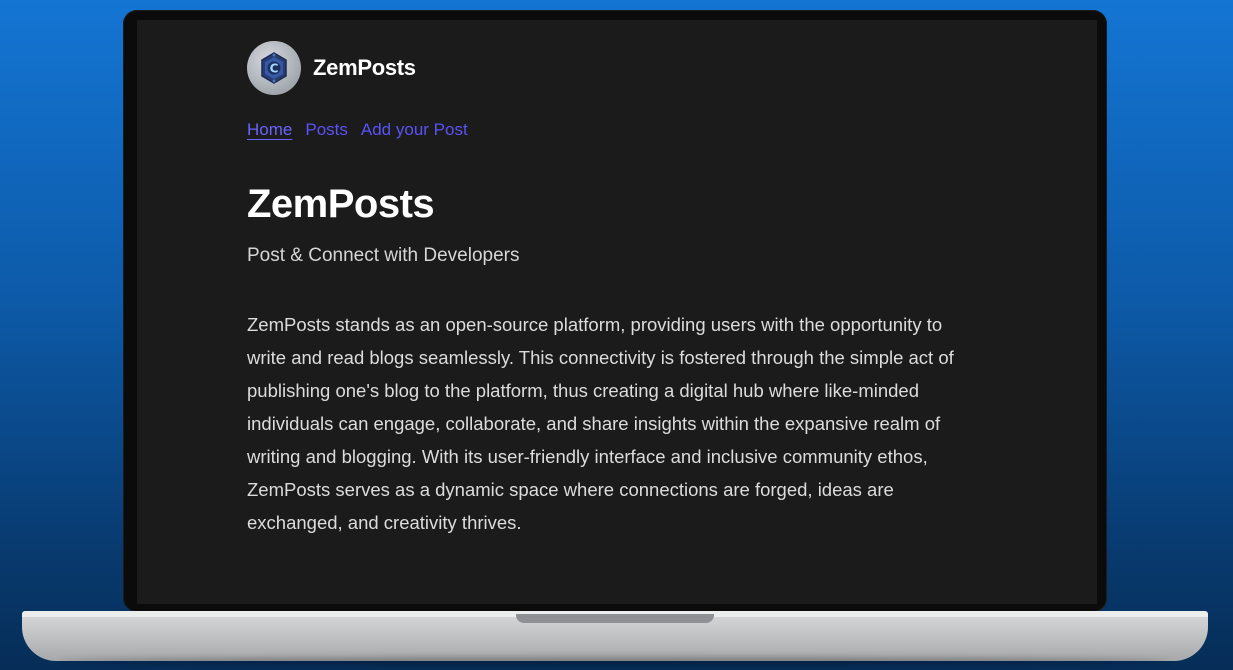  Describe the element at coordinates (341, 204) in the screenshot. I see `hero-title: ZemPosts` at that location.